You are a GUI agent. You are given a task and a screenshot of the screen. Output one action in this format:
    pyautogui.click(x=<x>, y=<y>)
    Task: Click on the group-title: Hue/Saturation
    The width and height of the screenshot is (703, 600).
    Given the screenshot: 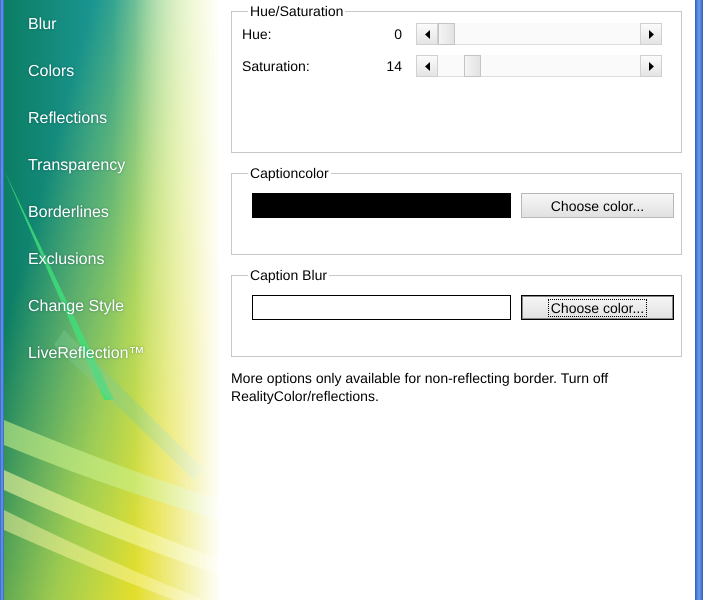 What is the action you would take?
    pyautogui.click(x=296, y=11)
    